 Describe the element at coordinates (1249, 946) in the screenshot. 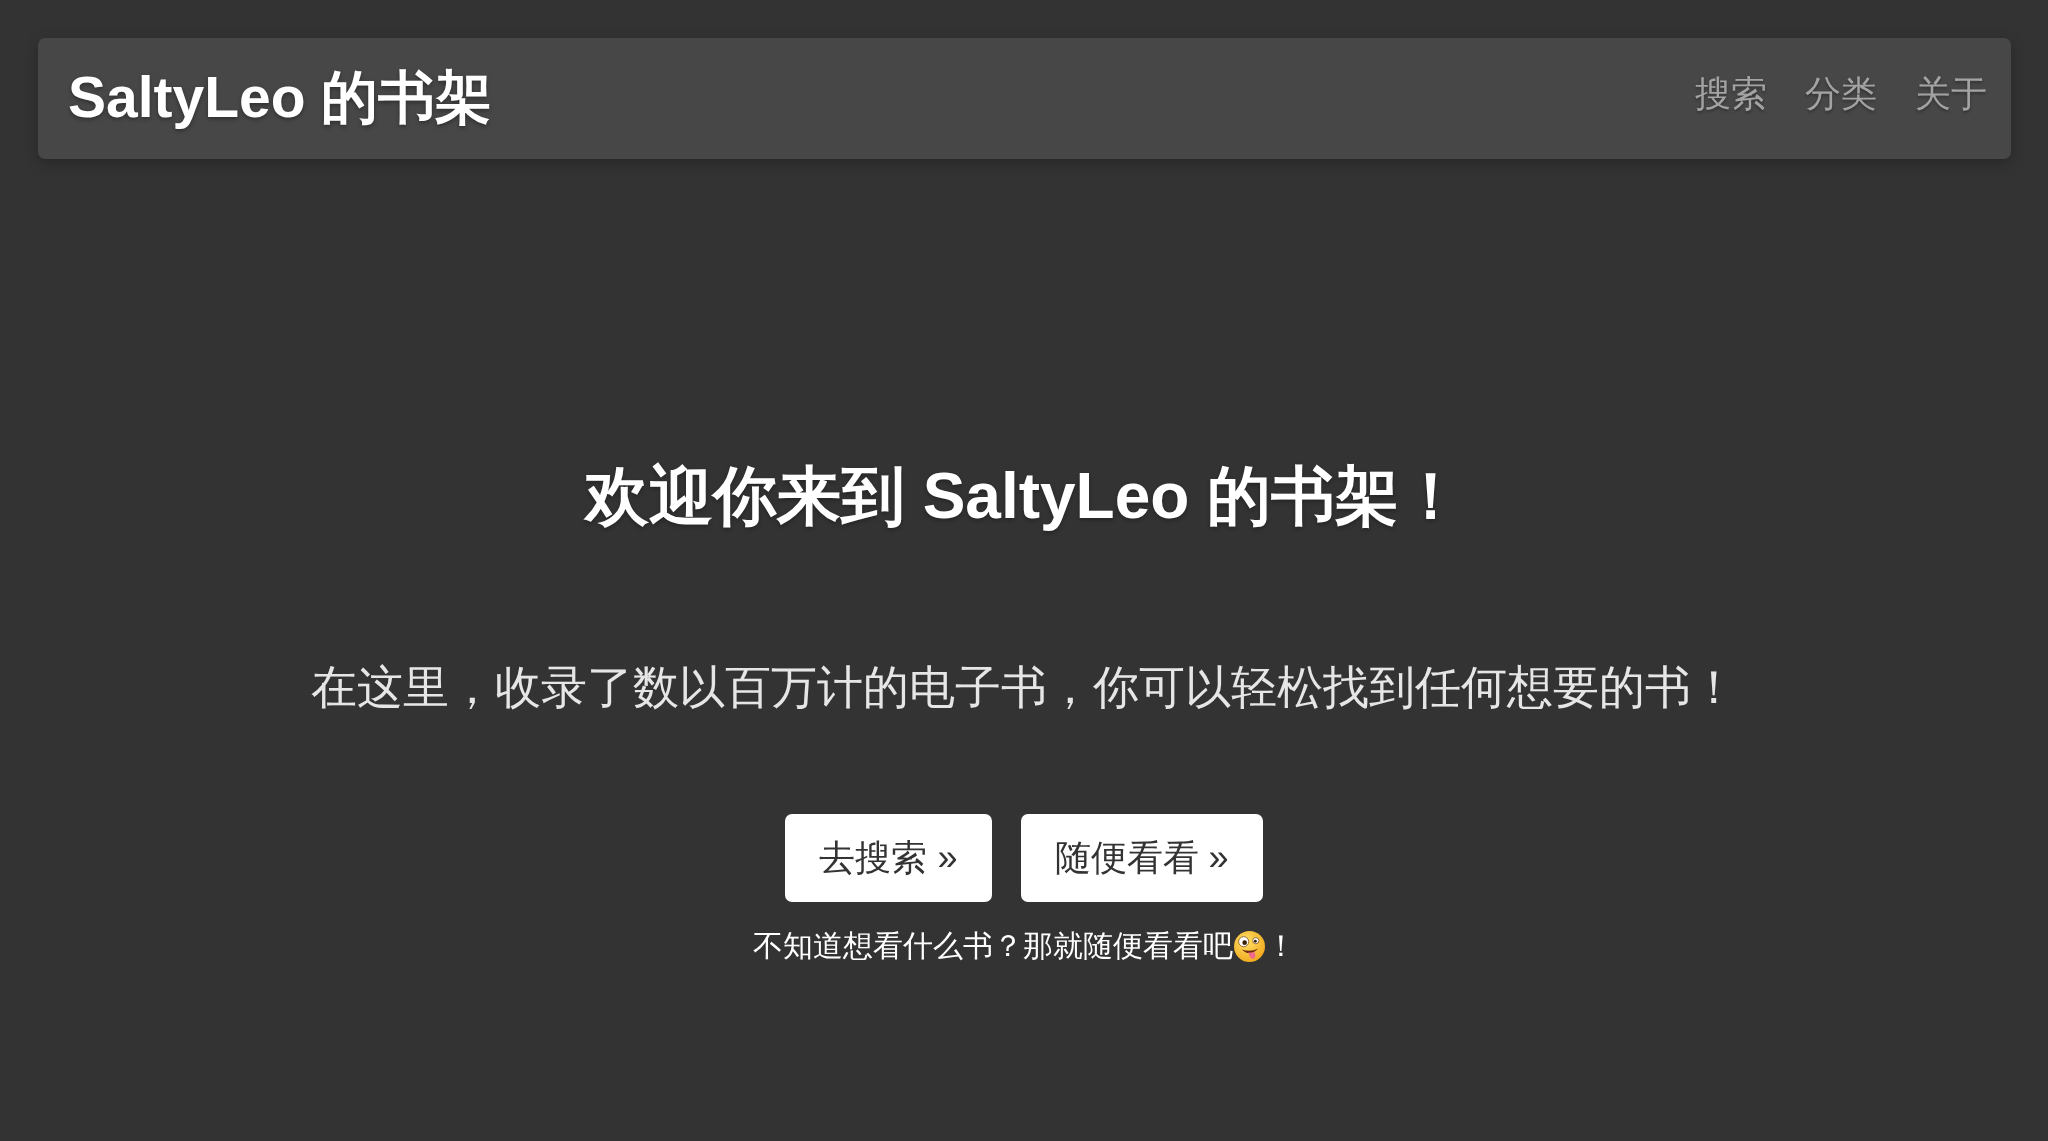

I see `zany-face-icon` at that location.